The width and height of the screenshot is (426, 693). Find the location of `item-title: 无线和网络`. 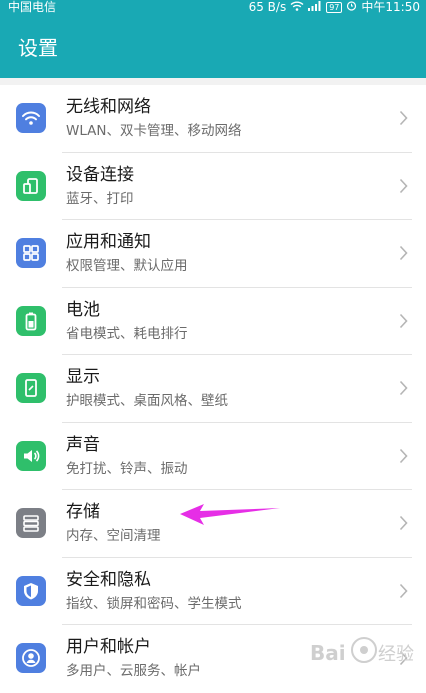

item-title: 无线和网络 is located at coordinates (108, 107).